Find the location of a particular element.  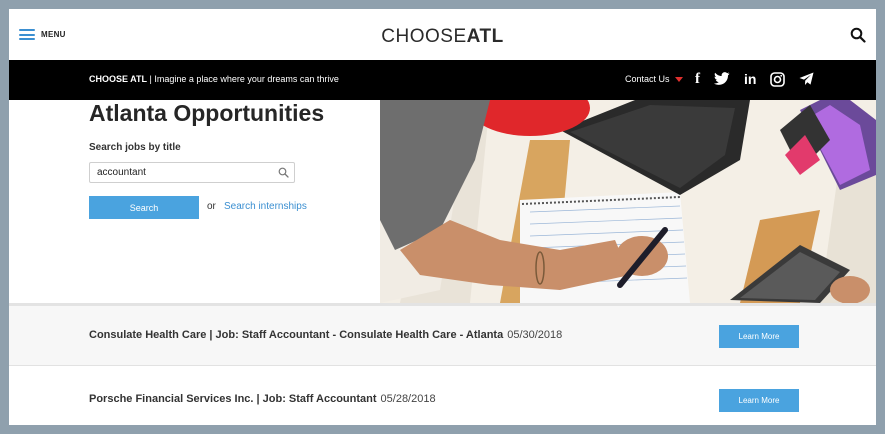

page-title: Atlanta Opportunities is located at coordinates (207, 113).